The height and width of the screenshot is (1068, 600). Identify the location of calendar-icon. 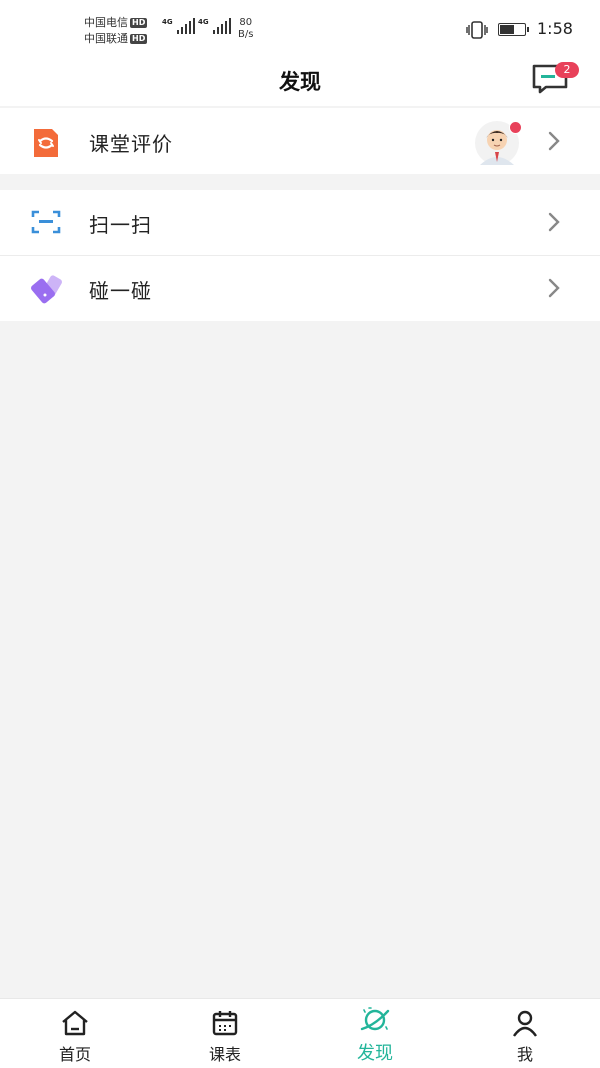
(225, 1023).